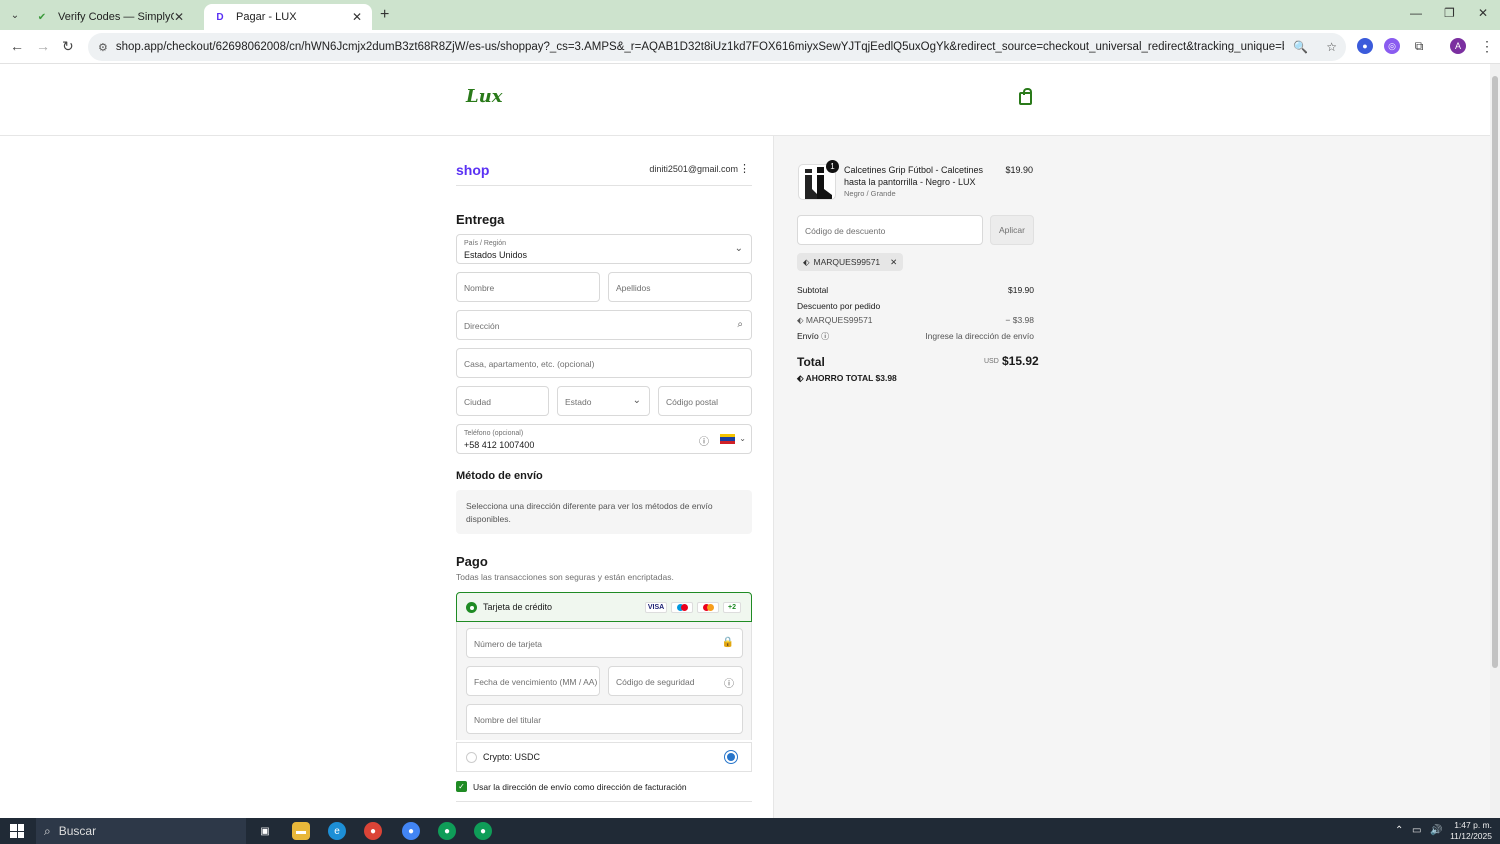 Image resolution: width=1500 pixels, height=844 pixels. What do you see at coordinates (384, 15) in the screenshot?
I see `new-tab-button: +` at bounding box center [384, 15].